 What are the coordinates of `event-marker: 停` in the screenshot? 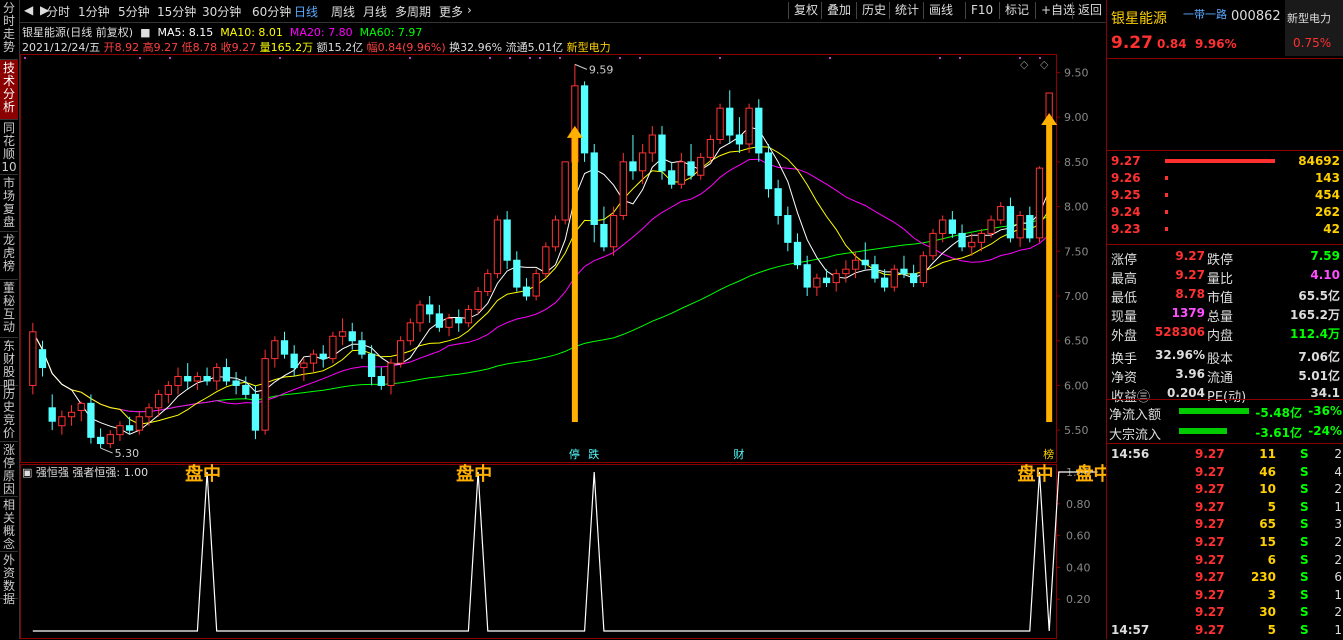 It's located at (574, 454).